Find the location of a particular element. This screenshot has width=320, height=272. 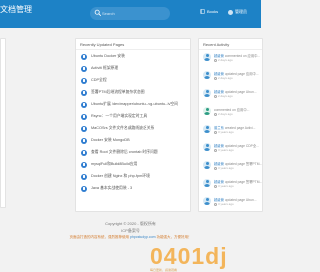

page-title: Docker 安装 MongoDB is located at coordinates (110, 140).